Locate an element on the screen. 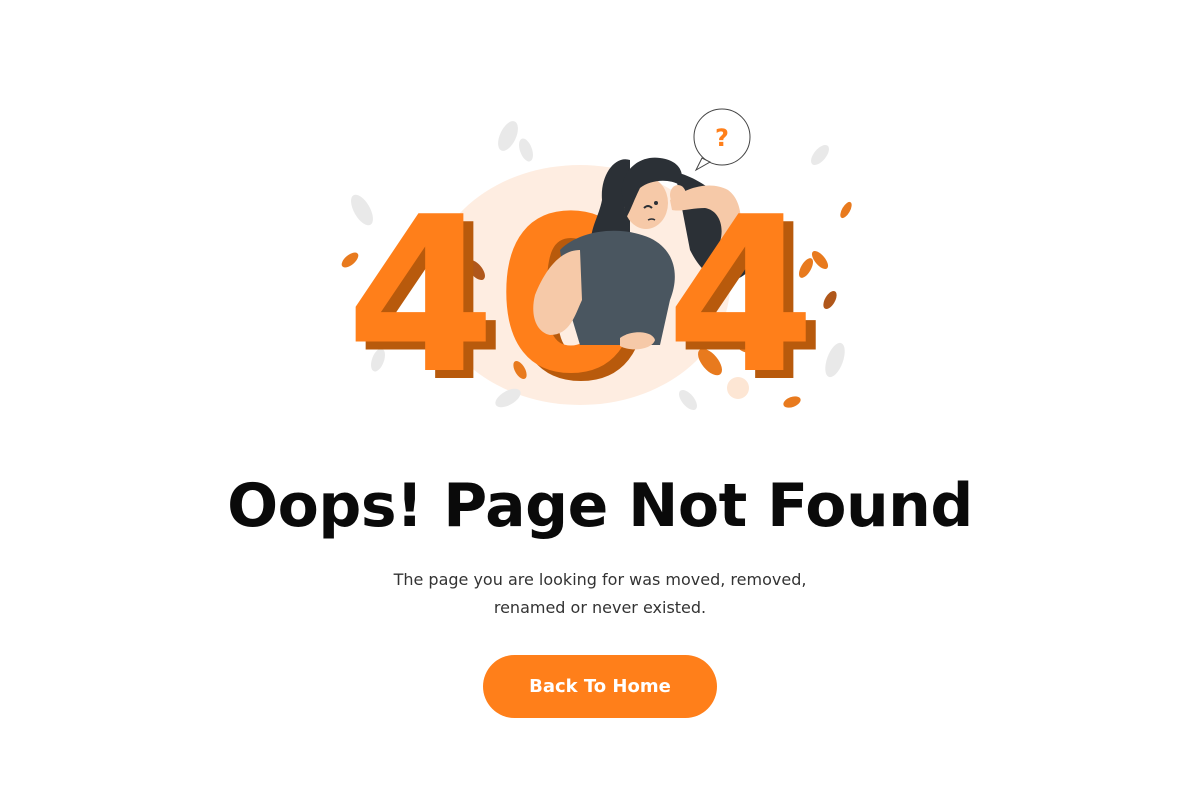 Image resolution: width=1200 pixels, height=800 pixels. digit-four-left-face: 4 is located at coordinates (421, 295).